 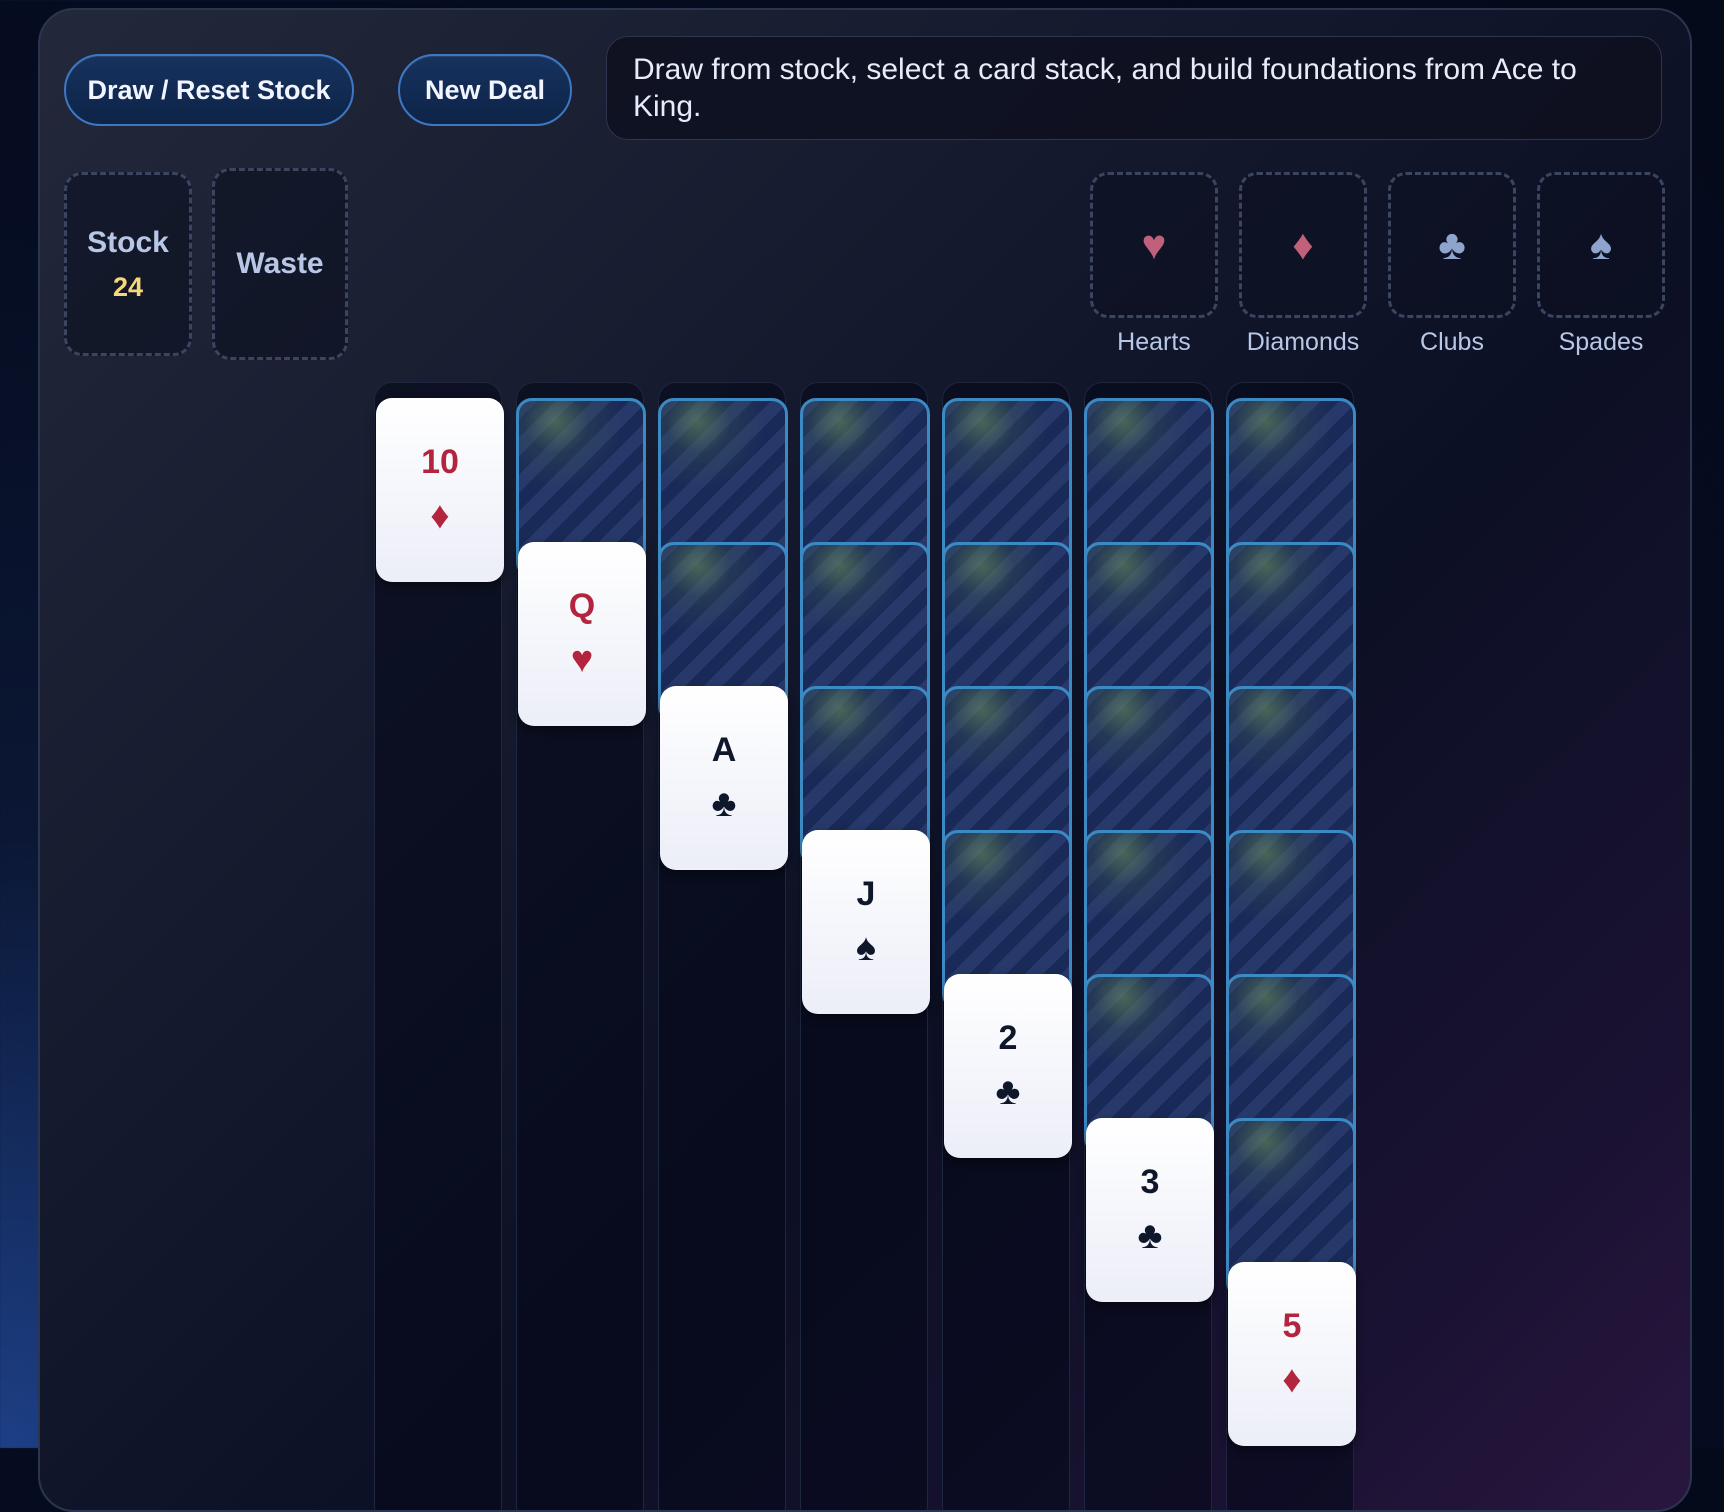 I want to click on face-up-card: 2 ♣, so click(x=1008, y=1066).